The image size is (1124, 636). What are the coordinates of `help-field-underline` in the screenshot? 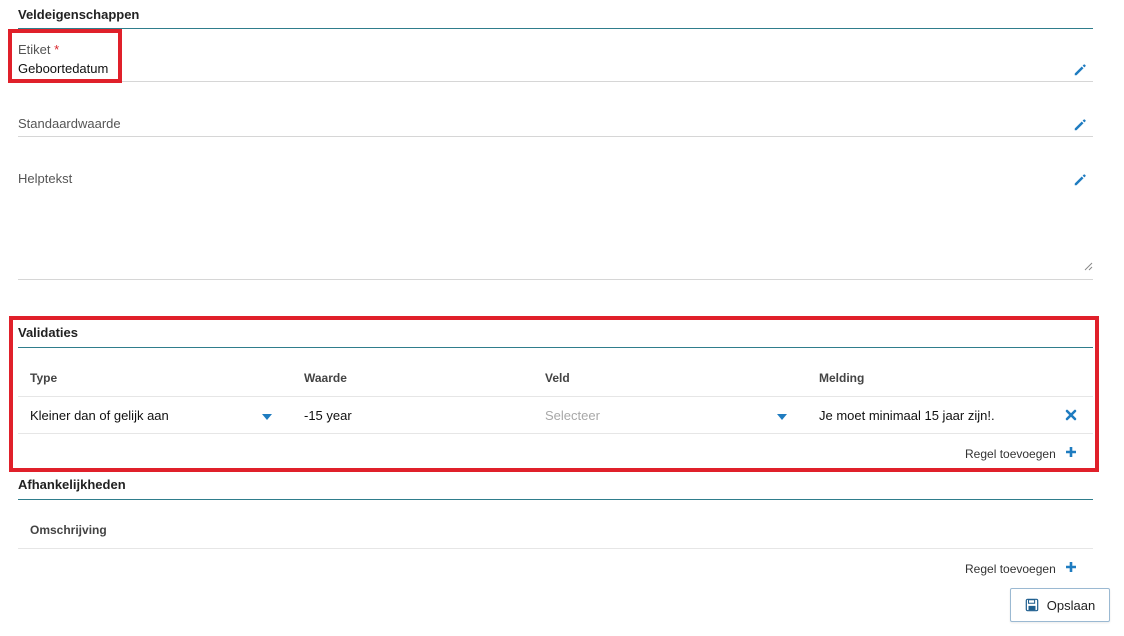 It's located at (555, 279).